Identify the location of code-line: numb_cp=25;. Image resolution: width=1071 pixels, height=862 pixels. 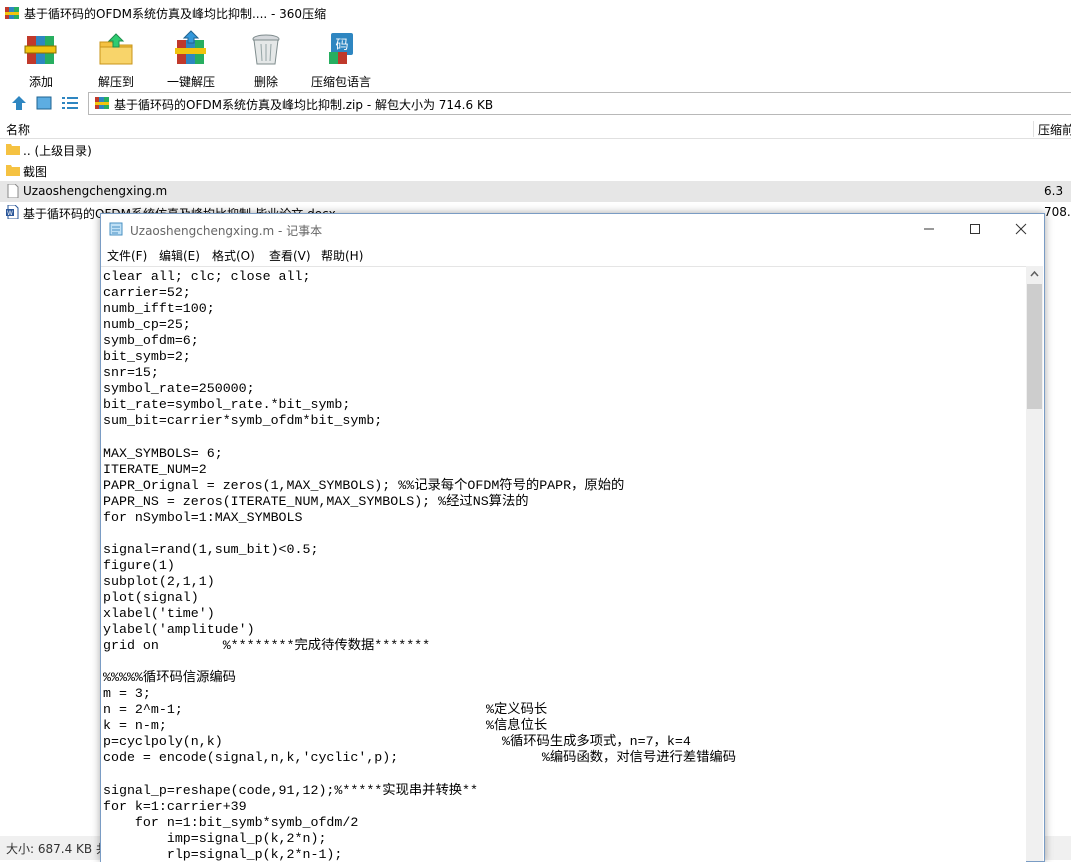
(147, 325).